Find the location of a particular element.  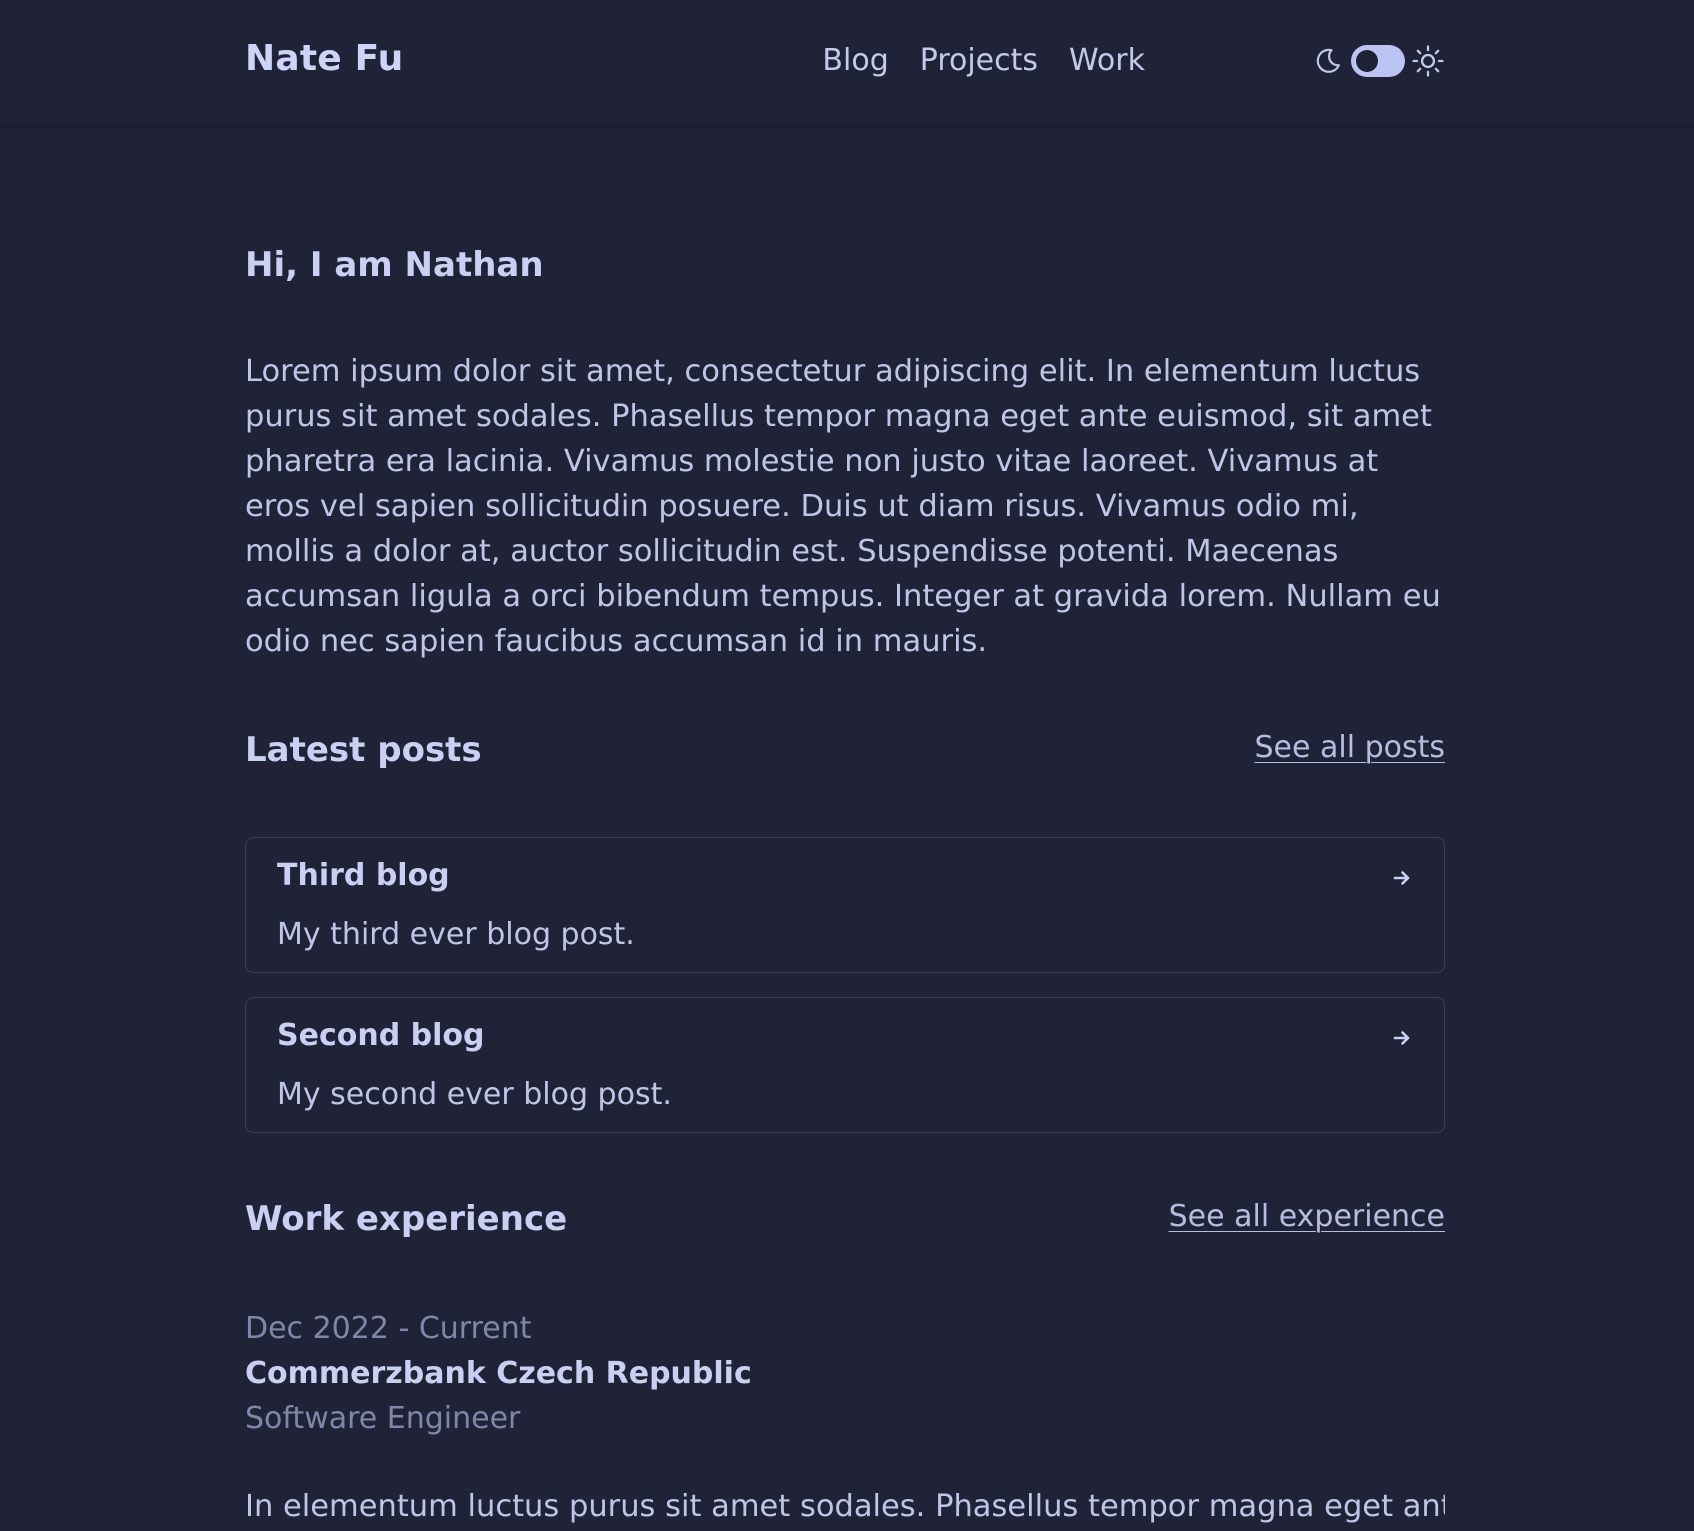

theme-toggle-switch is located at coordinates (1378, 61).